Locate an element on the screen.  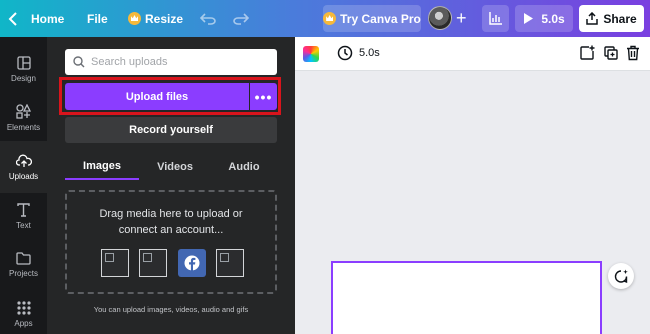
home-link: Home is located at coordinates (47, 18).